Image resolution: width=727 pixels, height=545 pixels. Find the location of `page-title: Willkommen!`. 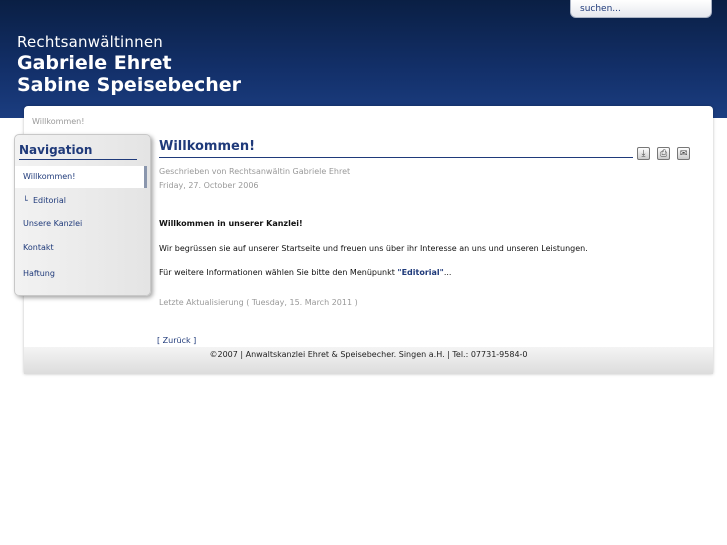

page-title: Willkommen! is located at coordinates (396, 148).